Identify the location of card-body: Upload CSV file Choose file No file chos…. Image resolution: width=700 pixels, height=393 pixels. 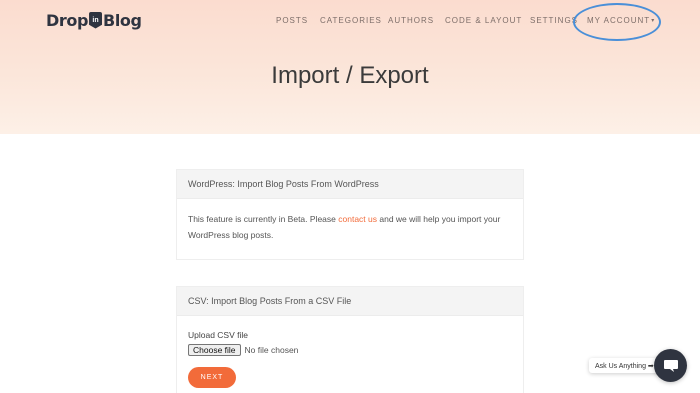
(350, 352).